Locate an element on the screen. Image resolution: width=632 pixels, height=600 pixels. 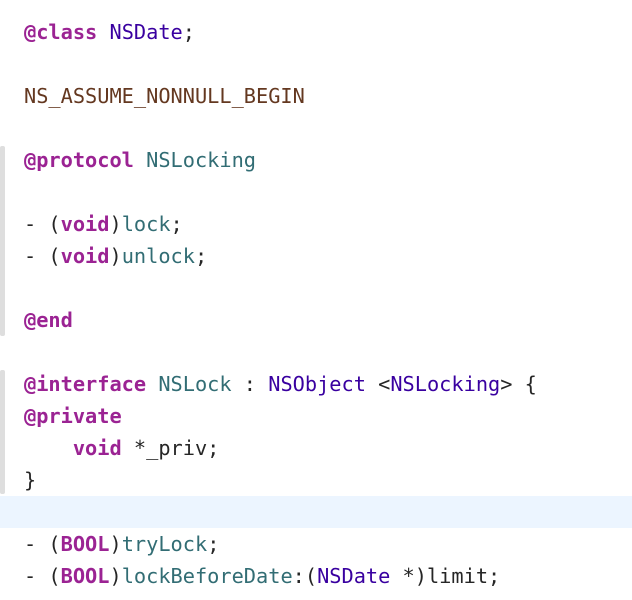
code-line-text: - (void)unlock; is located at coordinates (115, 256).